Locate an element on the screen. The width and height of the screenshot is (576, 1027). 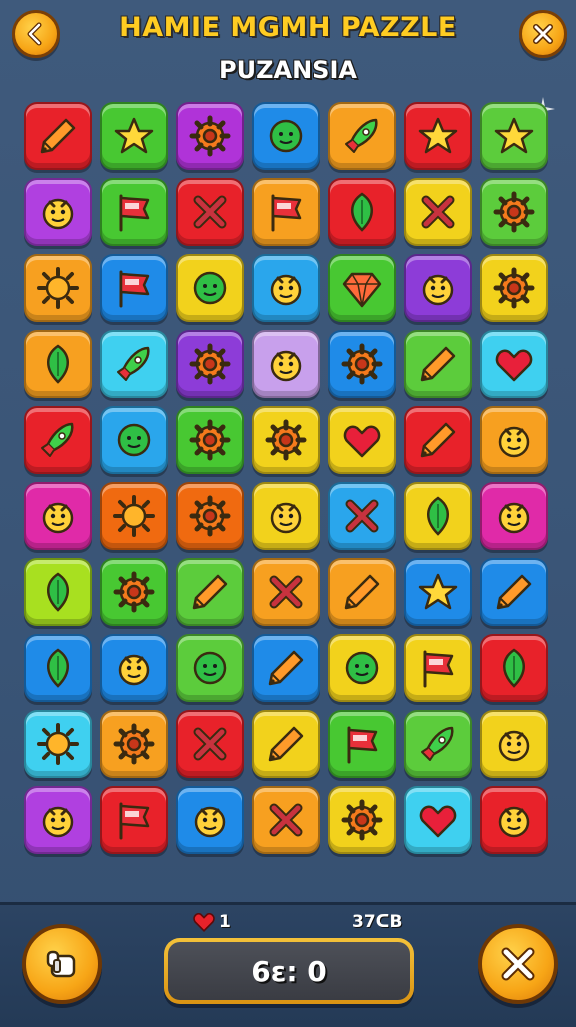
close-icon is located at coordinates (543, 34).